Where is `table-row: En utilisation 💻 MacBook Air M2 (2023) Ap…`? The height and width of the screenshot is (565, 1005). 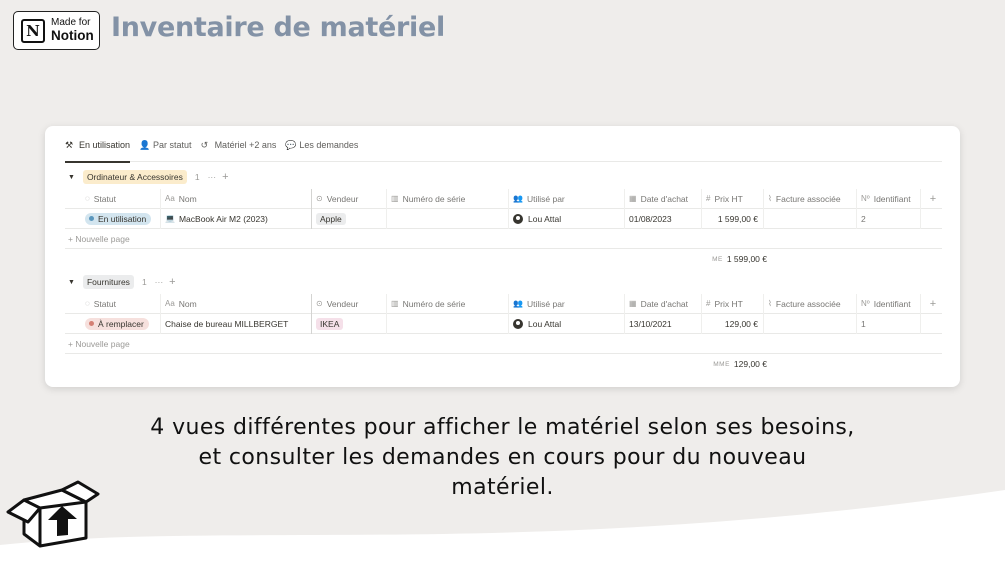 table-row: En utilisation 💻 MacBook Air M2 (2023) Ap… is located at coordinates (503, 218).